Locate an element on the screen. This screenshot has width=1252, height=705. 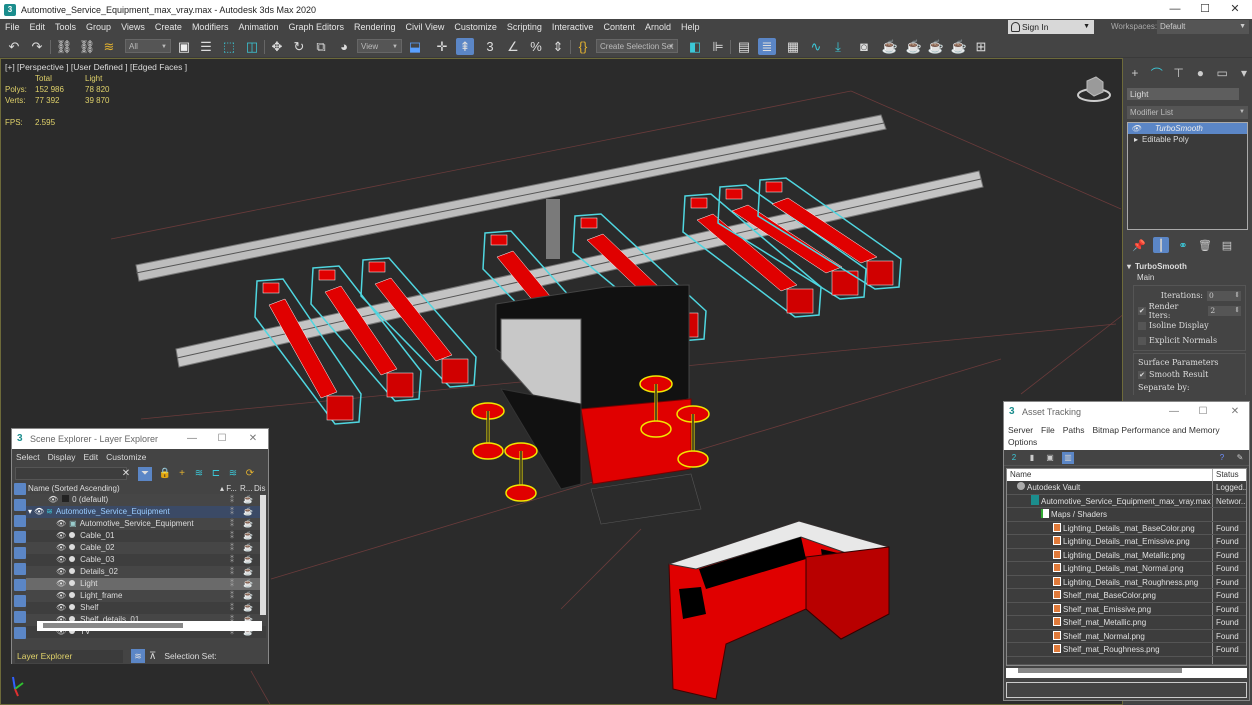
layer-row: 👁 Details_02 ⁑ ☕ is located at coordinates (146, 572).